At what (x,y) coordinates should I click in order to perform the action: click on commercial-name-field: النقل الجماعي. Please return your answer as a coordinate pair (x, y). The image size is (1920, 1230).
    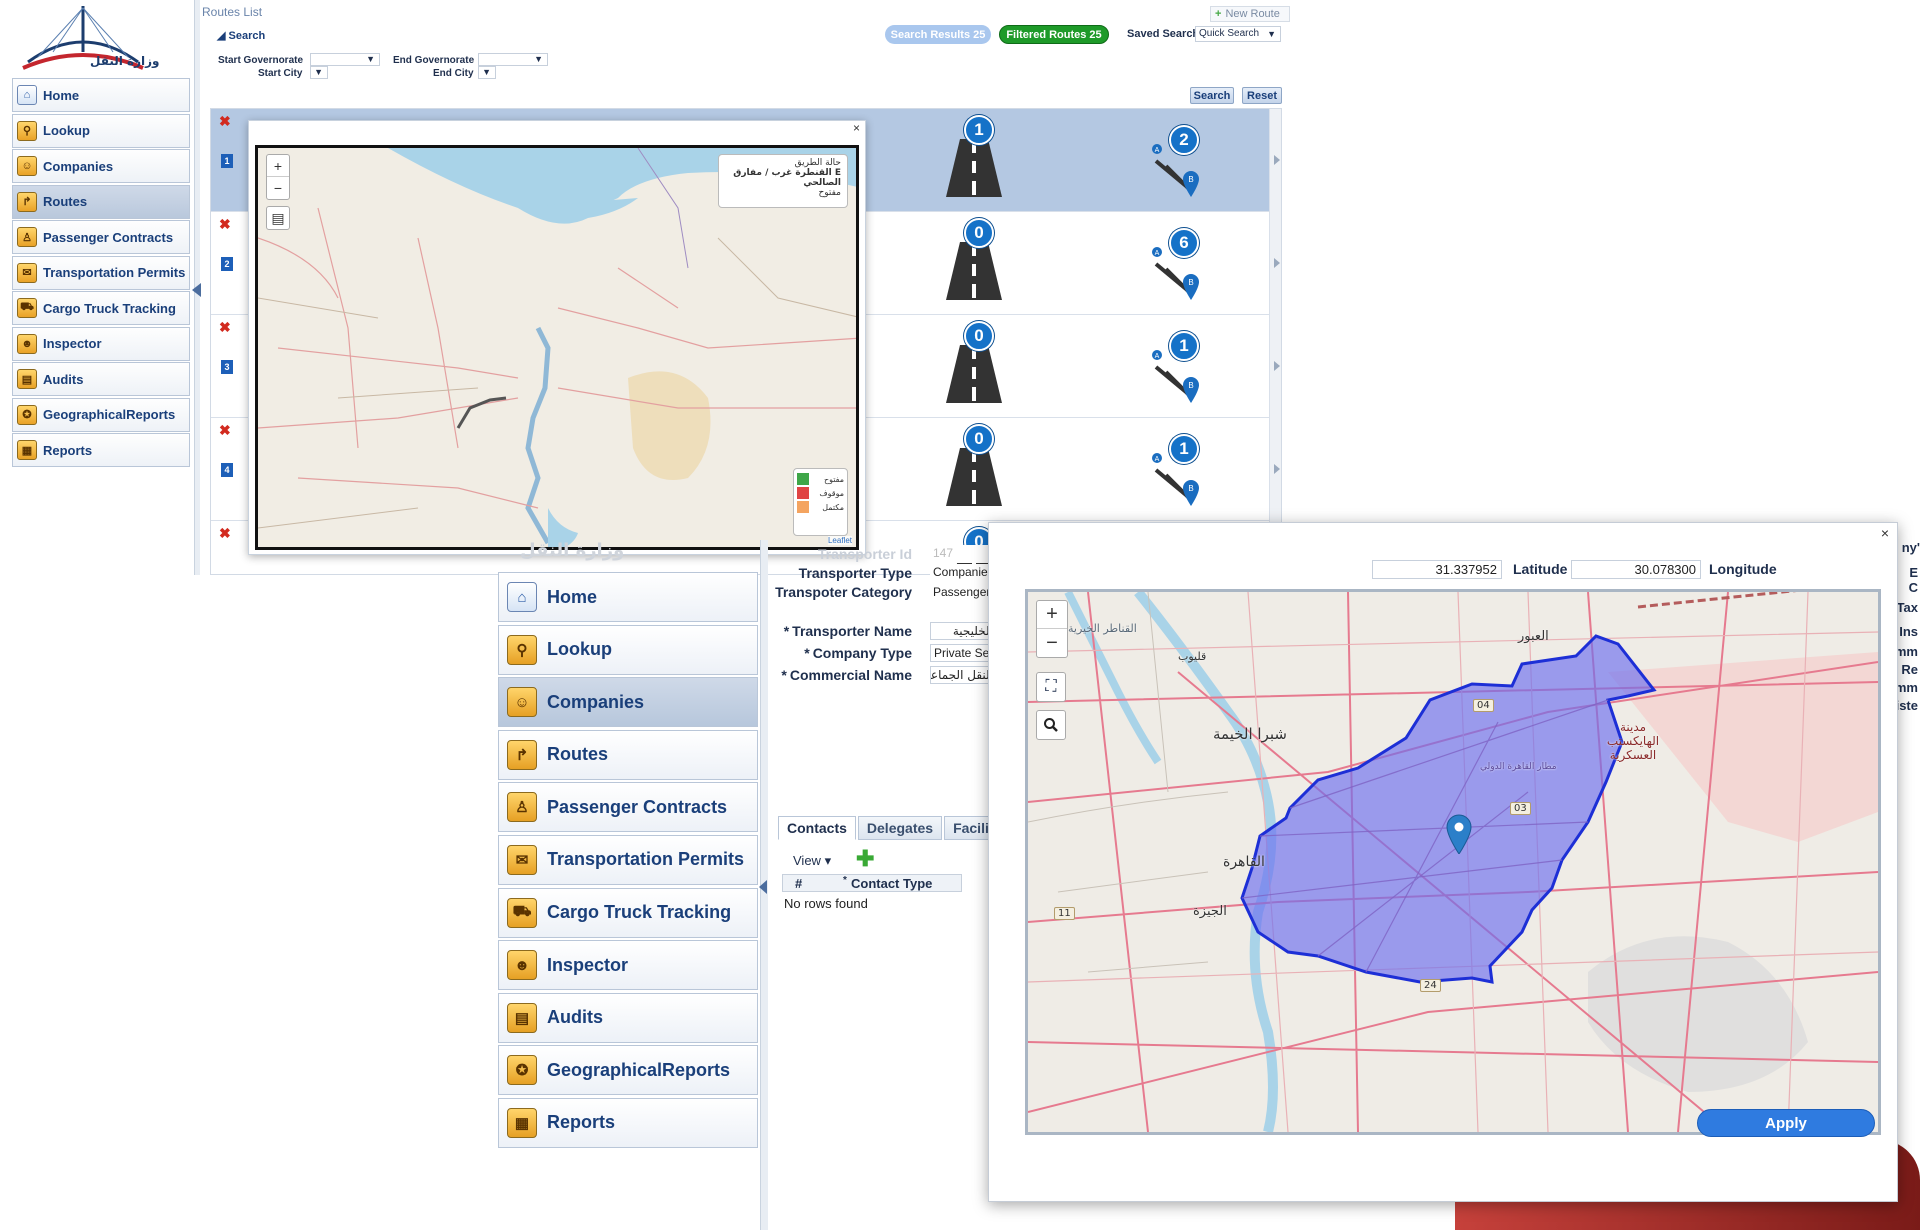
    Looking at the image, I should click on (962, 675).